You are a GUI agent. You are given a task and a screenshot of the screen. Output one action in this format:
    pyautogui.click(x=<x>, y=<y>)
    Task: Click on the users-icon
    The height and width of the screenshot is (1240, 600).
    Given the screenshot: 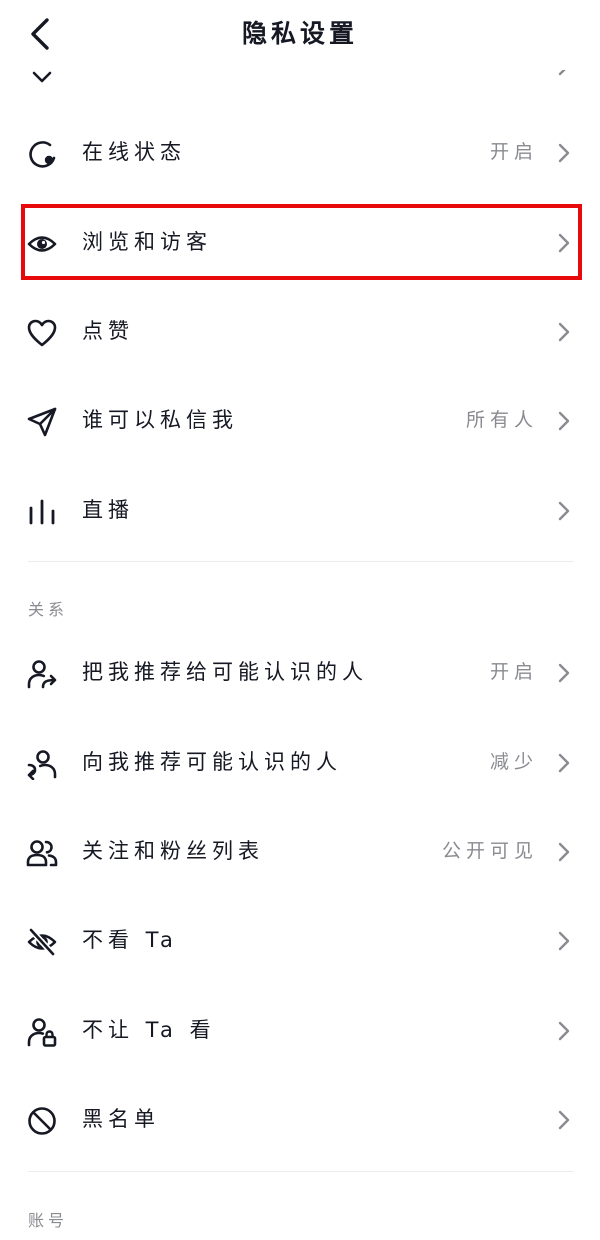 What is the action you would take?
    pyautogui.click(x=42, y=853)
    